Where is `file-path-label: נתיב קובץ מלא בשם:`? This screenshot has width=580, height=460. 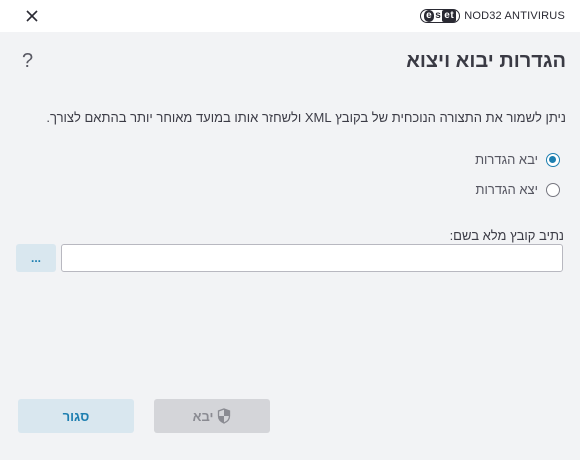
file-path-label: נתיב קובץ מלא בשם: is located at coordinates (506, 235).